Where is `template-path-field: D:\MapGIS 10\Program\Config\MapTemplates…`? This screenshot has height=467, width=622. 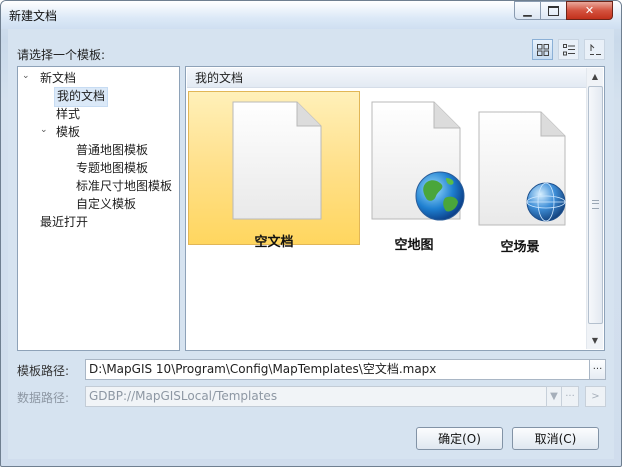 template-path-field: D:\MapGIS 10\Program\Config\MapTemplates… is located at coordinates (337, 369).